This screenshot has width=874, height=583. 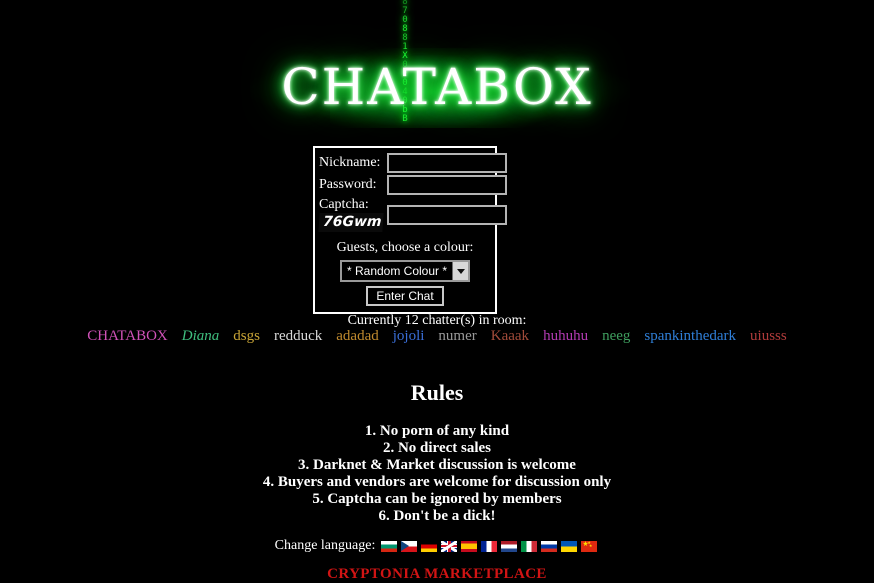 I want to click on chatter-name: neeg, so click(x=616, y=336).